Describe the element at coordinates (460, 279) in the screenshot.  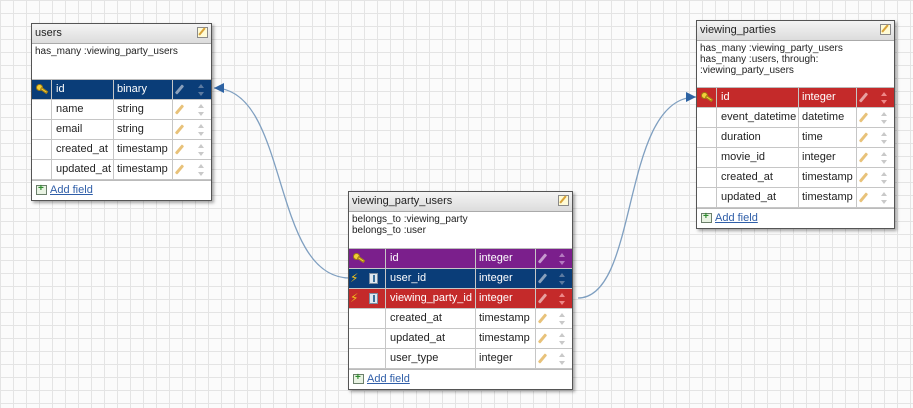
I see `field-row: ⚡ user_id integer` at that location.